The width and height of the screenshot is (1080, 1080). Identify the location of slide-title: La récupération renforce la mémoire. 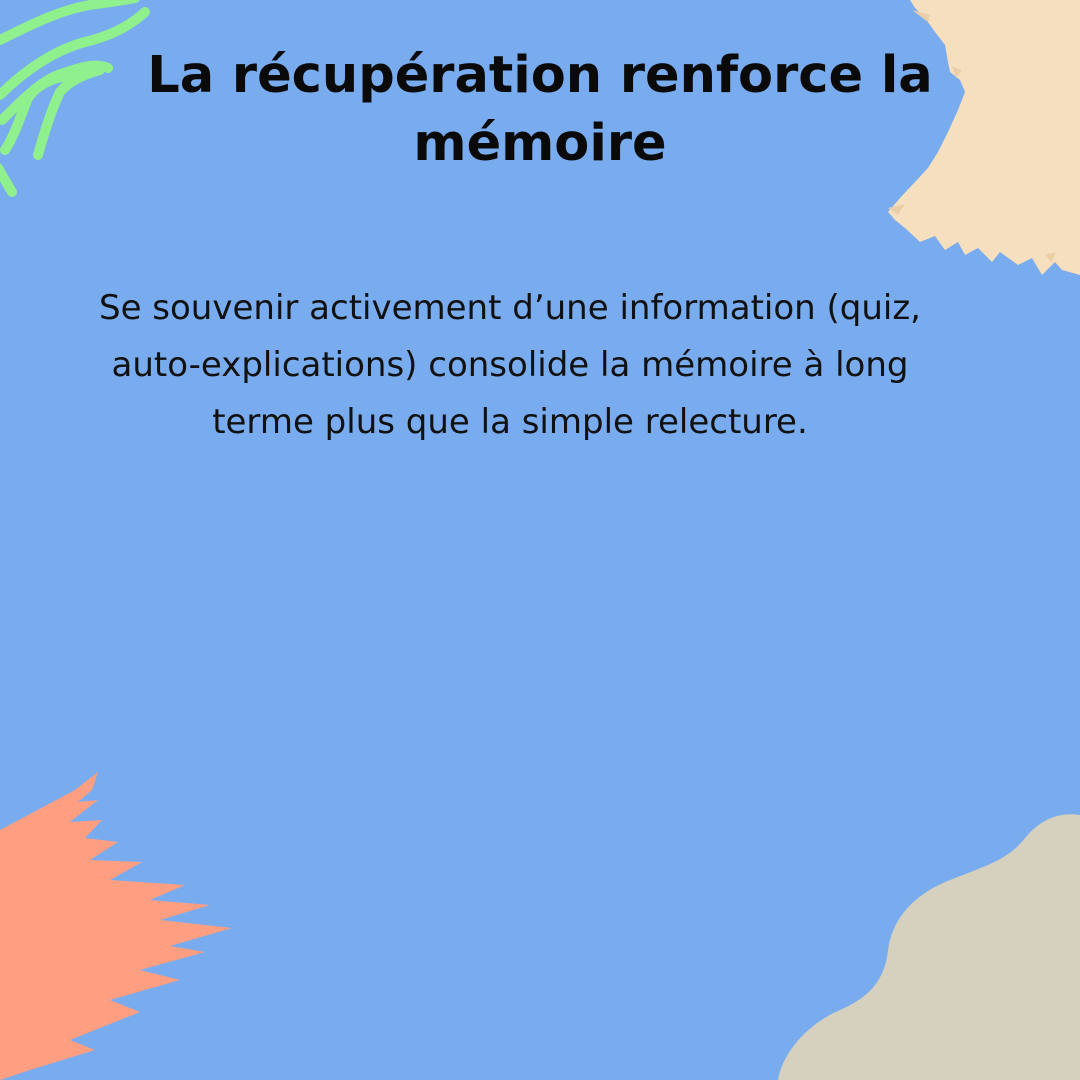
(540, 109).